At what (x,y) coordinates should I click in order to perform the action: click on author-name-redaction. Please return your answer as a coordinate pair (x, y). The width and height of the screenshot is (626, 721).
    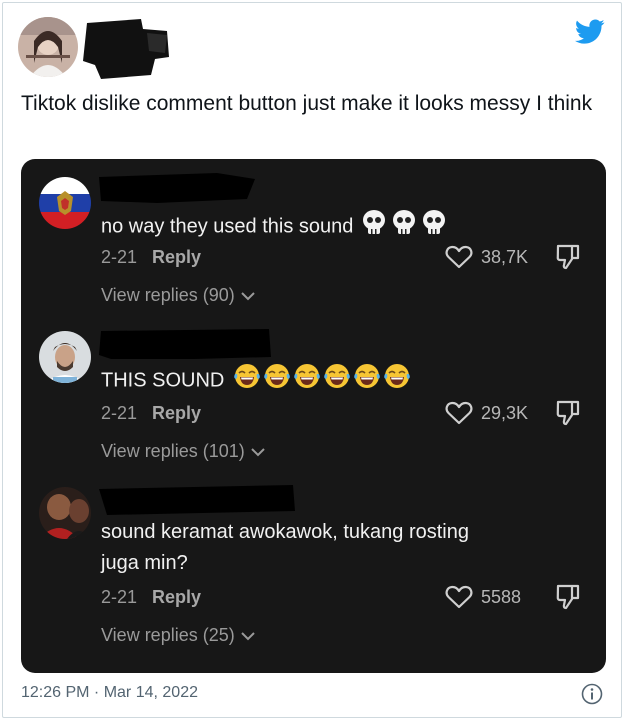
    Looking at the image, I should click on (125, 48).